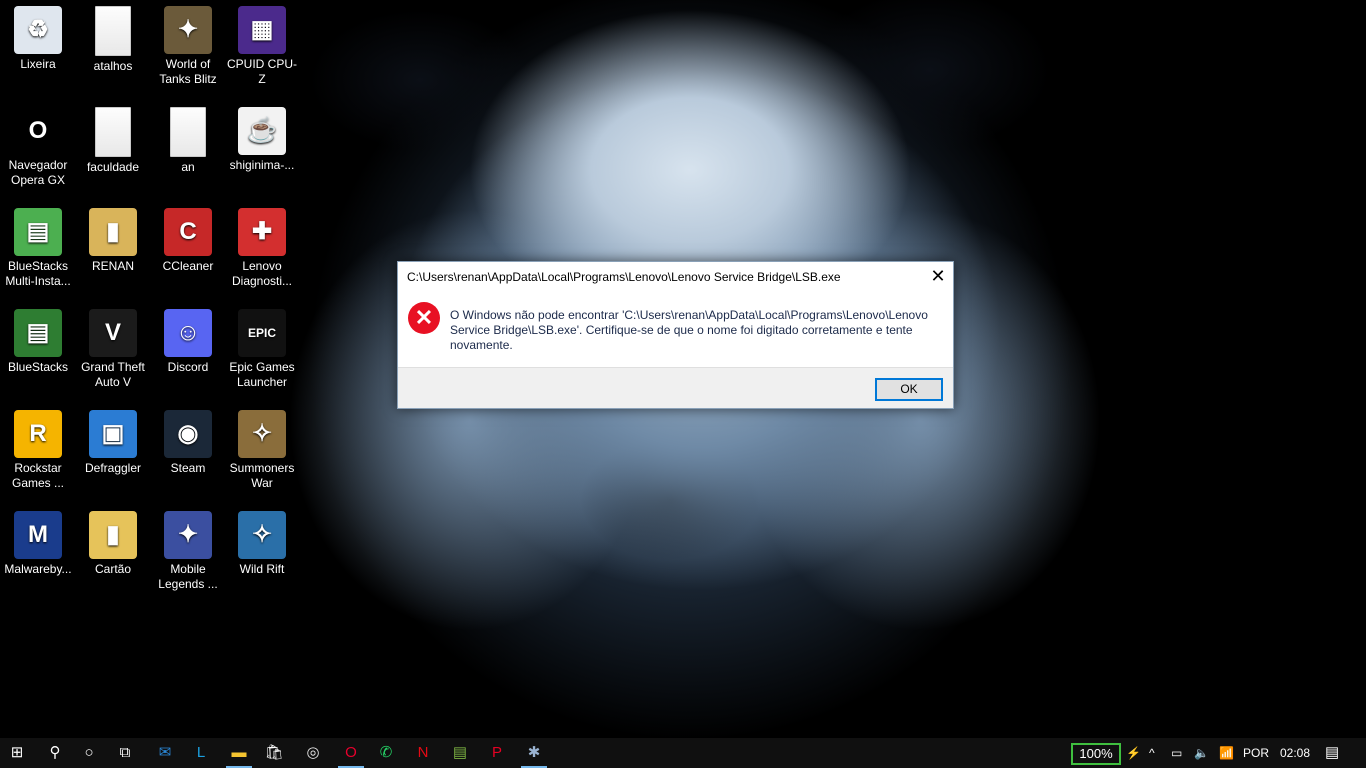 This screenshot has height=768, width=1366. What do you see at coordinates (262, 232) in the screenshot?
I see `app-icon: ✚` at bounding box center [262, 232].